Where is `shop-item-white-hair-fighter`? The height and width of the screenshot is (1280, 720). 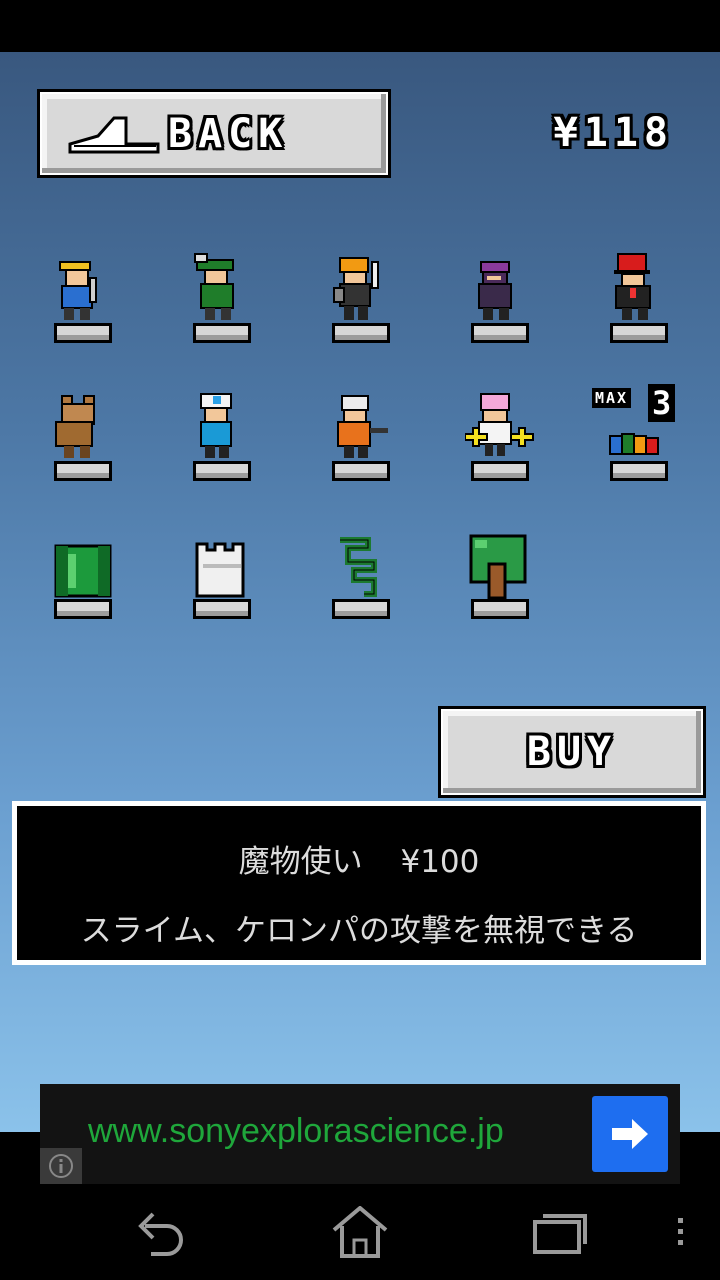
shop-item-white-hair-fighter is located at coordinates (361, 433).